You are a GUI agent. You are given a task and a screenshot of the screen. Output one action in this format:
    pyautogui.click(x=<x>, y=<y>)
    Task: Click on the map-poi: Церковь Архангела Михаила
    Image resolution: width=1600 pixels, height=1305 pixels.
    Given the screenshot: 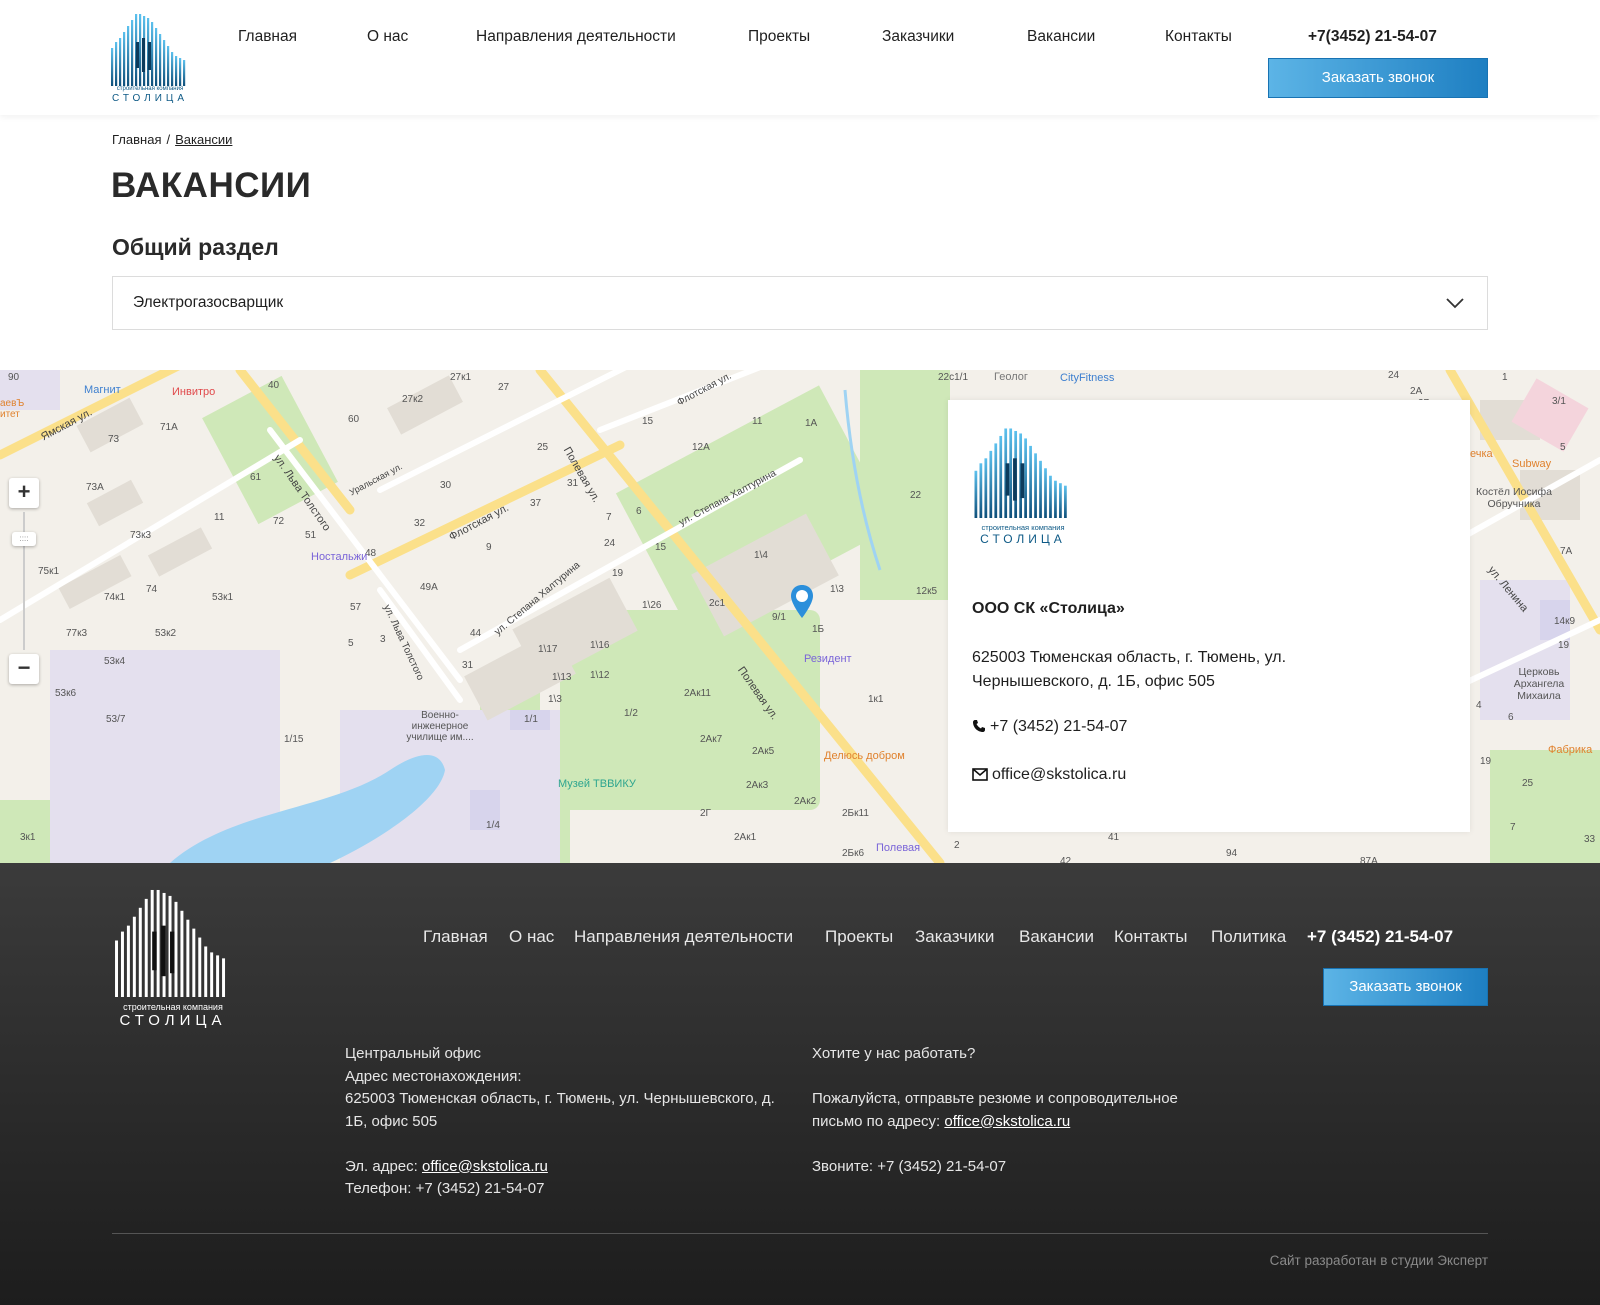 What is the action you would take?
    pyautogui.click(x=1539, y=684)
    